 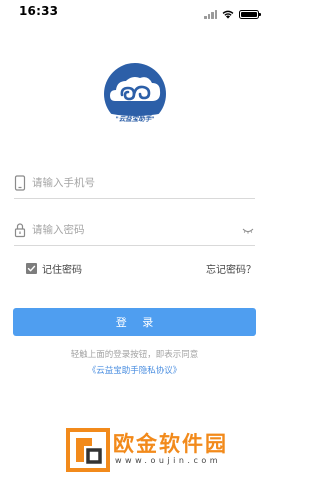 I want to click on phone-input, so click(x=137, y=183).